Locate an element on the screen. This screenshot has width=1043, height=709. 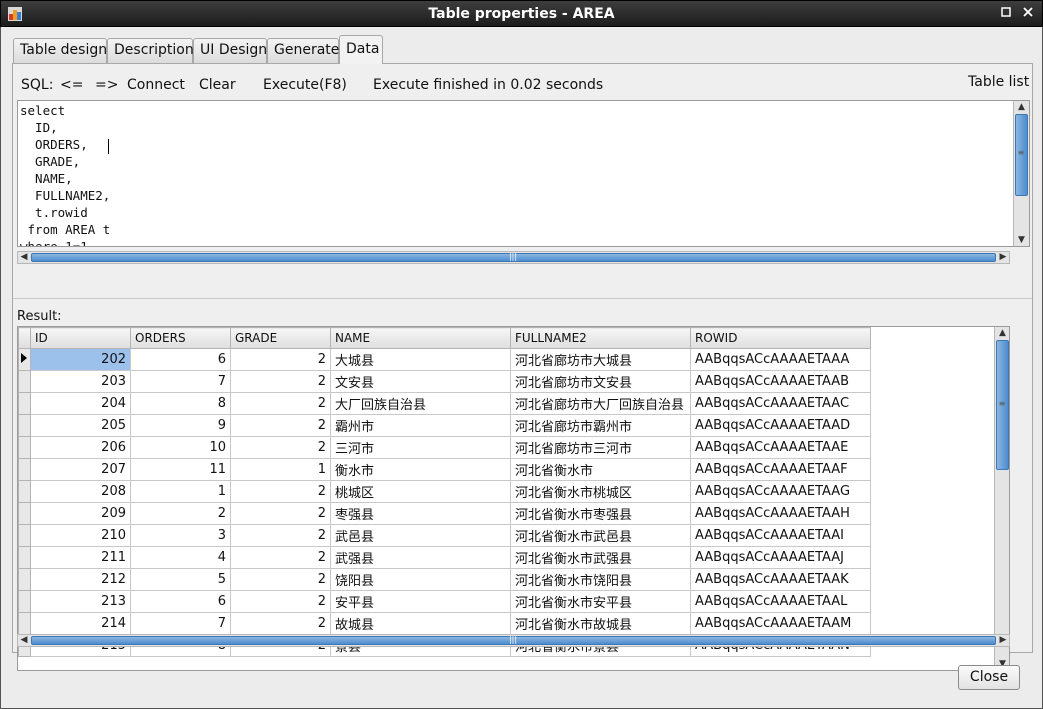
table-cell-orders: 3 is located at coordinates (180, 535).